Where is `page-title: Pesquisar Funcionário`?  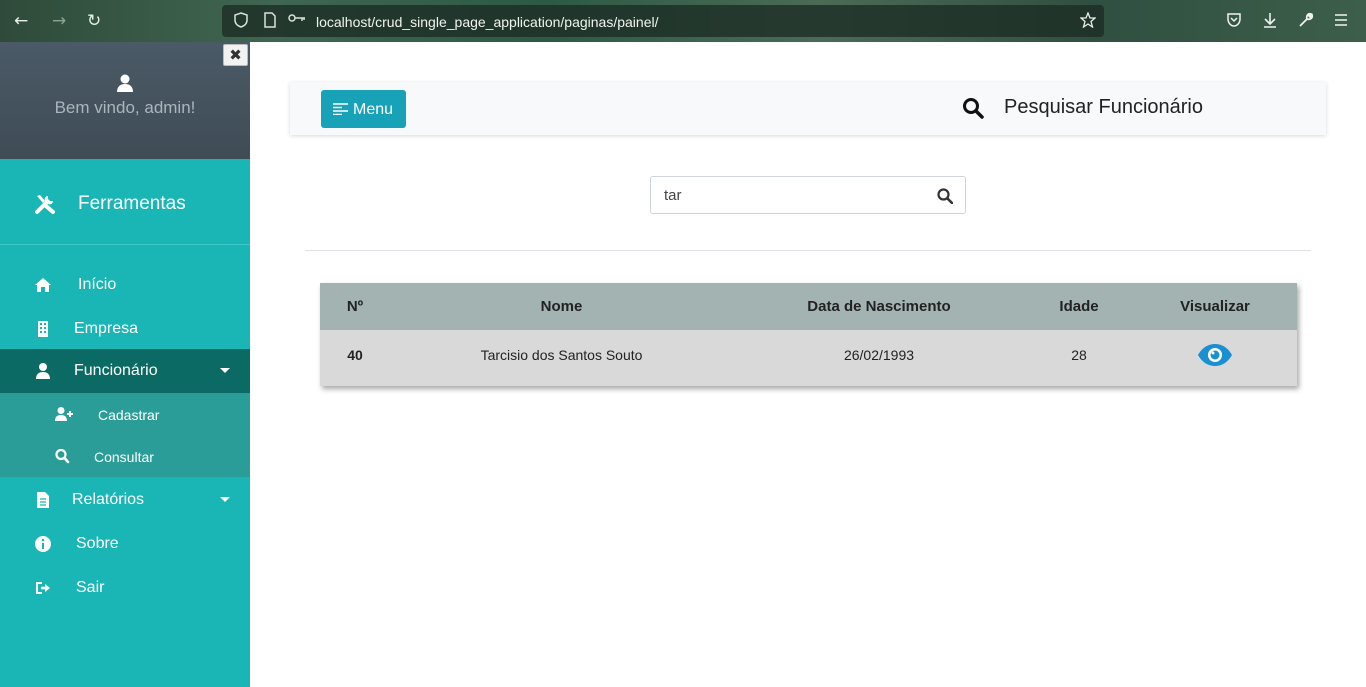
page-title: Pesquisar Funcionário is located at coordinates (1103, 107).